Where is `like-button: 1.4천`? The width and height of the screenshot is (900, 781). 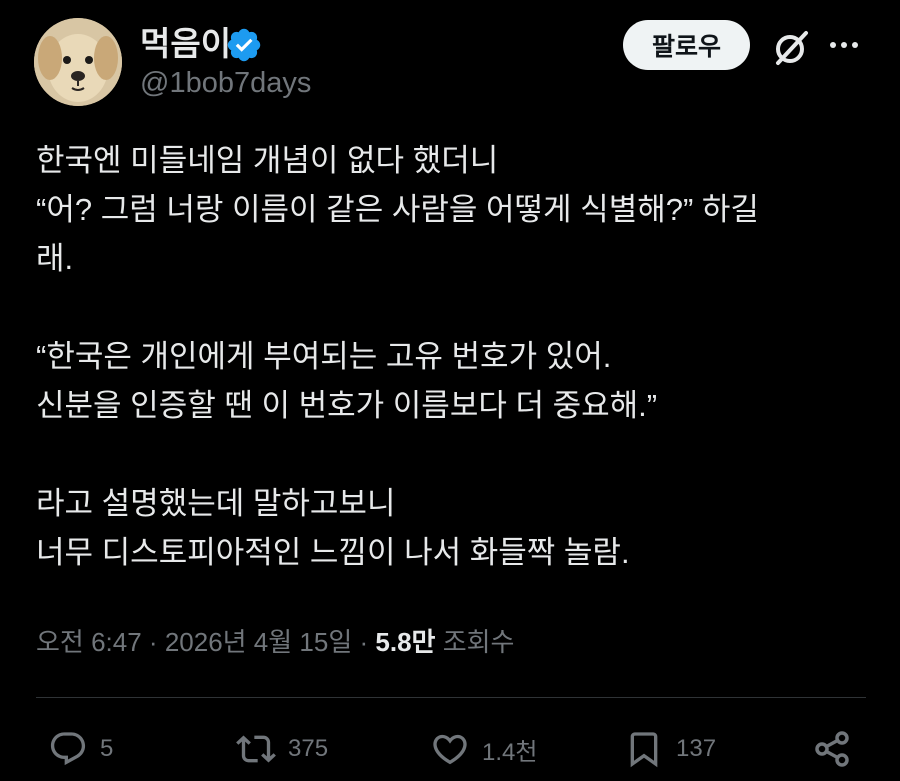
like-button: 1.4천 is located at coordinates (483, 749).